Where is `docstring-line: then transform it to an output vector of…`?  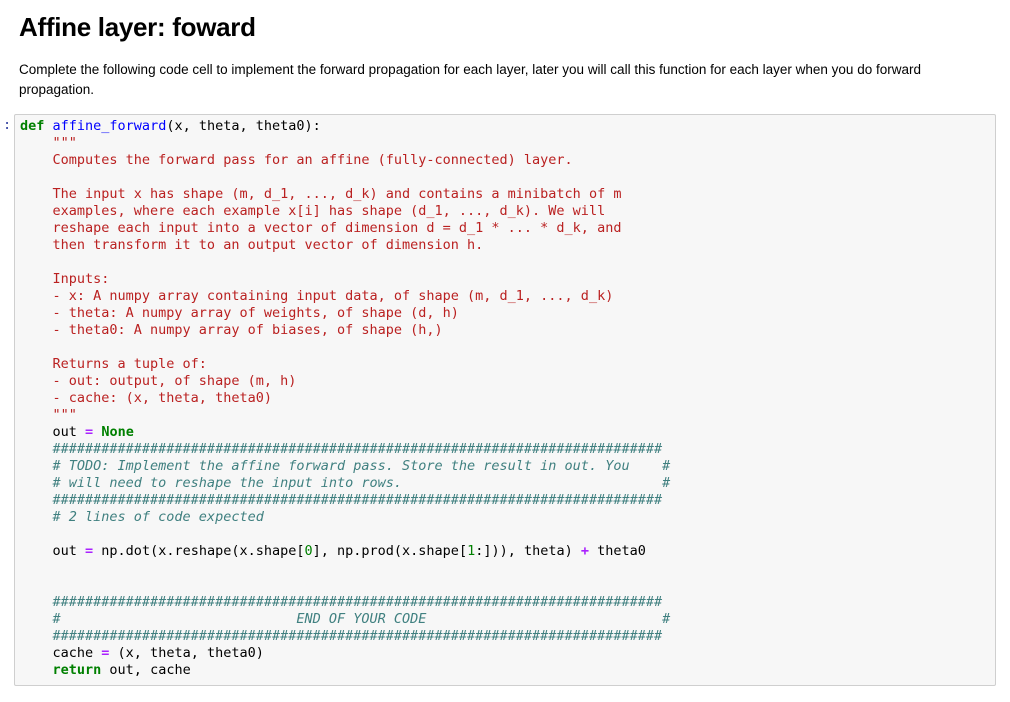
docstring-line: then transform it to an output vector of… is located at coordinates (252, 245).